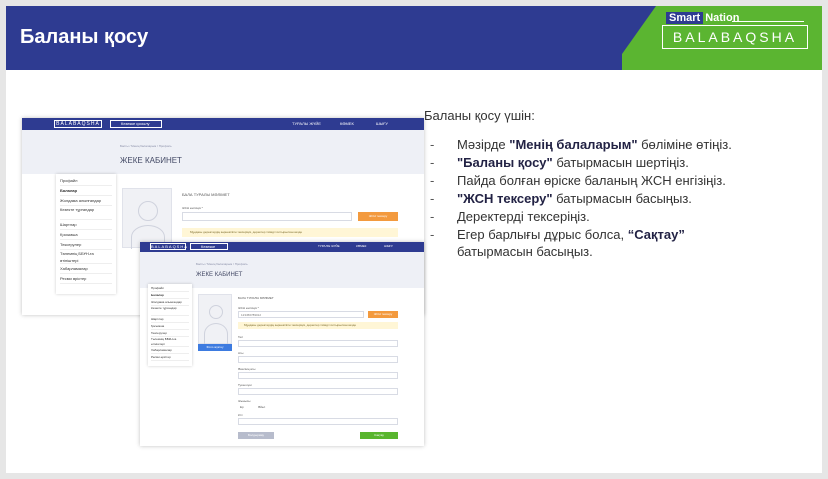  Describe the element at coordinates (318, 359) in the screenshot. I see `name-input` at that location.